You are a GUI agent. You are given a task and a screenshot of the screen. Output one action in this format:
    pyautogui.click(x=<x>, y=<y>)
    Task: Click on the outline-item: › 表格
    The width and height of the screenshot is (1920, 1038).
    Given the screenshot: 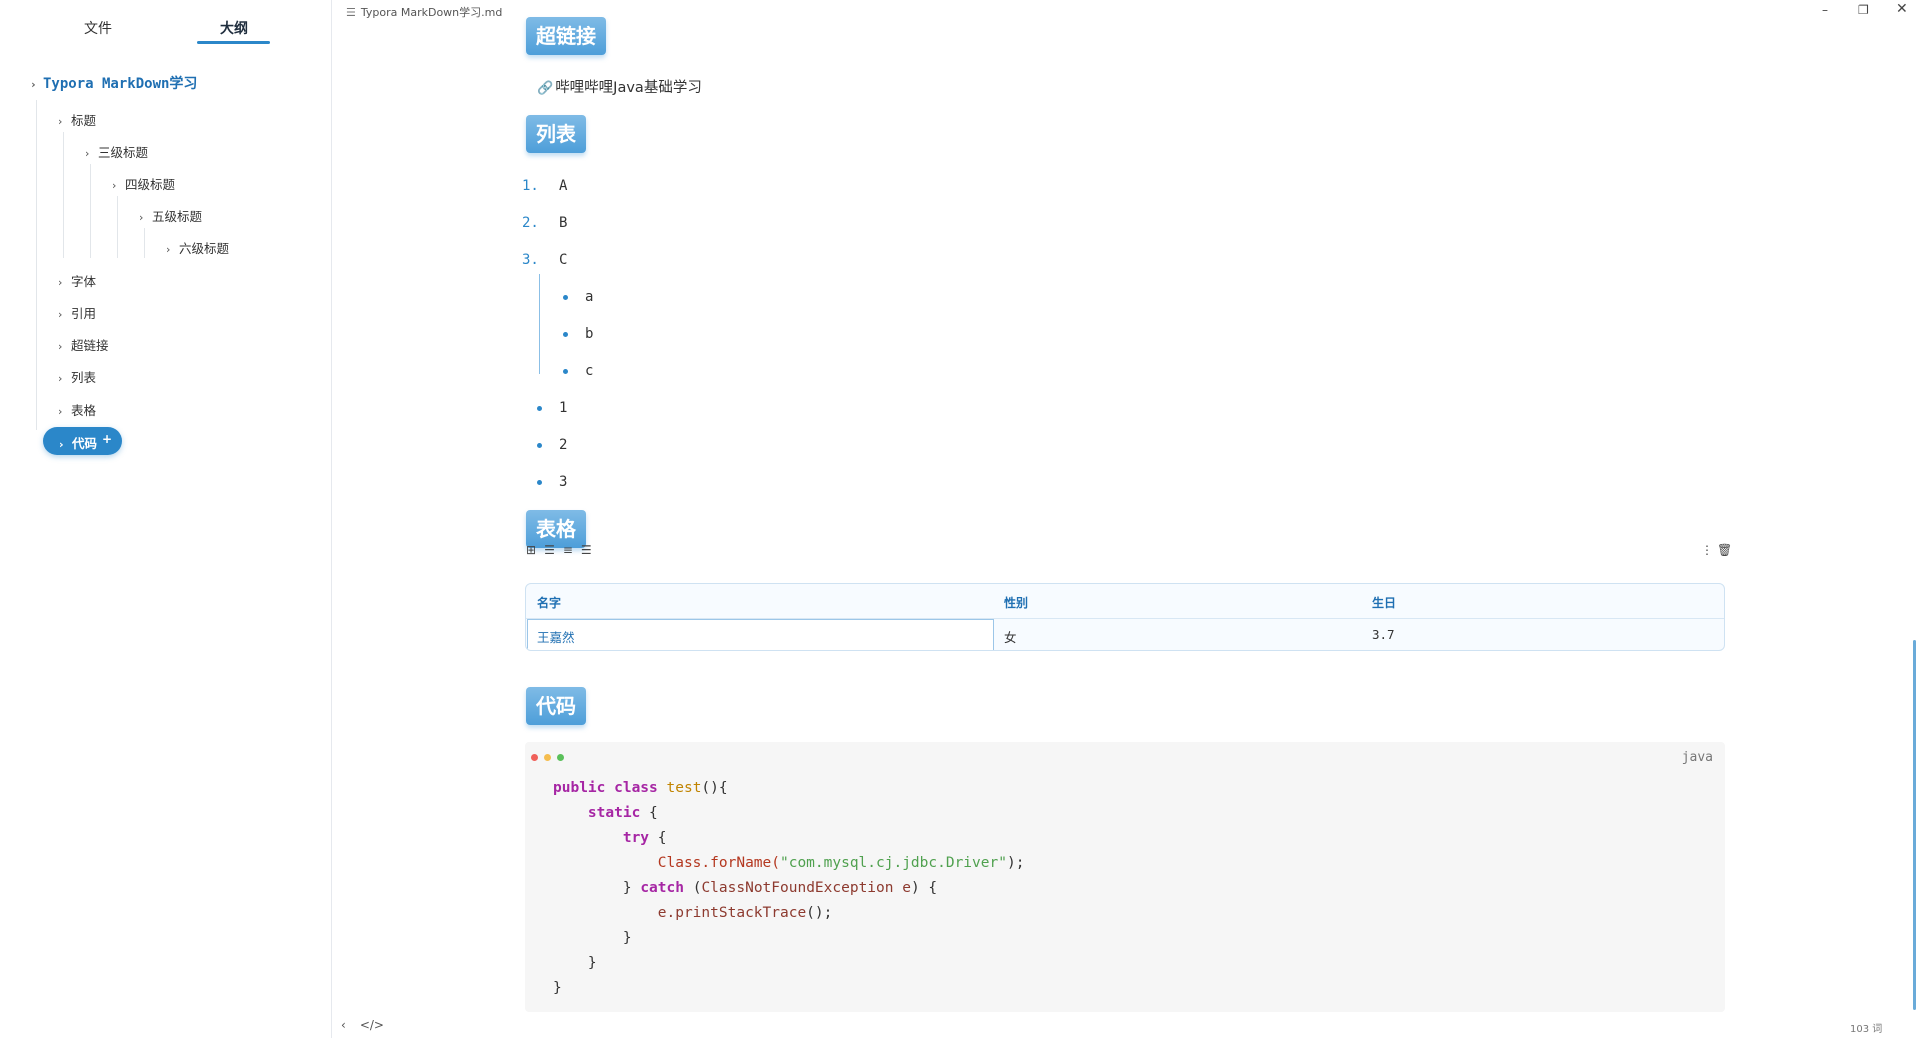 What is the action you would take?
    pyautogui.click(x=77, y=409)
    